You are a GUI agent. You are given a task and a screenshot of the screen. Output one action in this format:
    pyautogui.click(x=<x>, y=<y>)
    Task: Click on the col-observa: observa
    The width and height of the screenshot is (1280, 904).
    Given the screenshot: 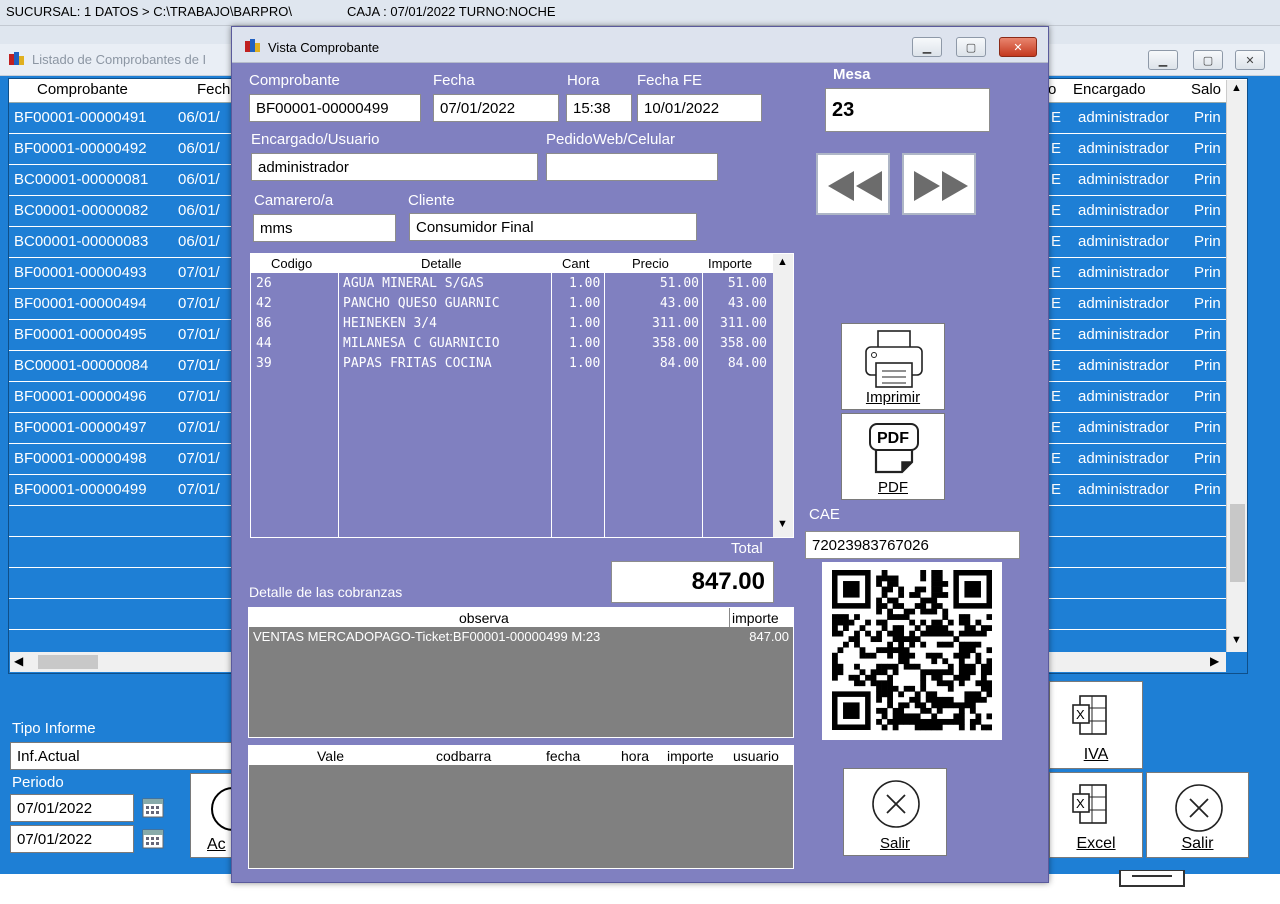 What is the action you would take?
    pyautogui.click(x=484, y=618)
    